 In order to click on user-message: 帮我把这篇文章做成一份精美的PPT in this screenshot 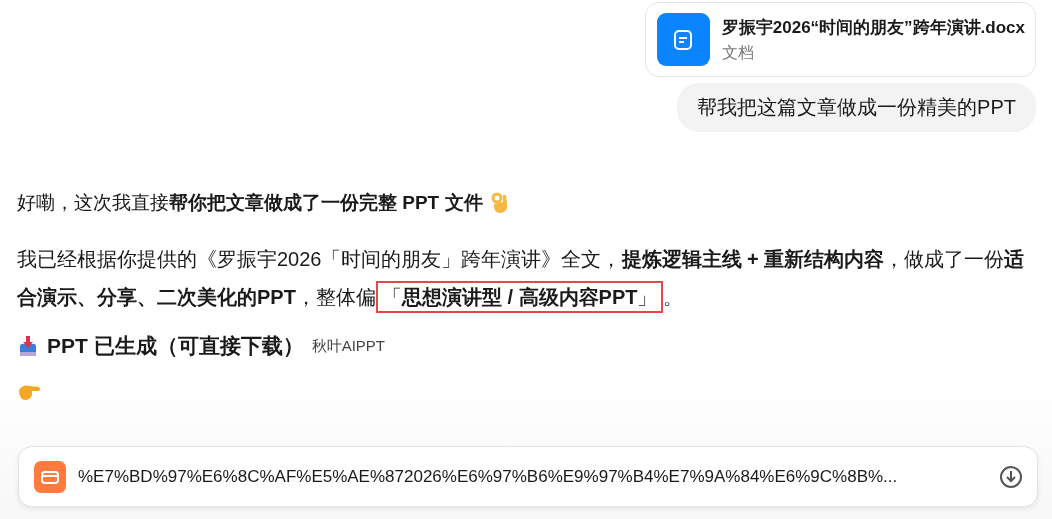, I will do `click(856, 107)`.